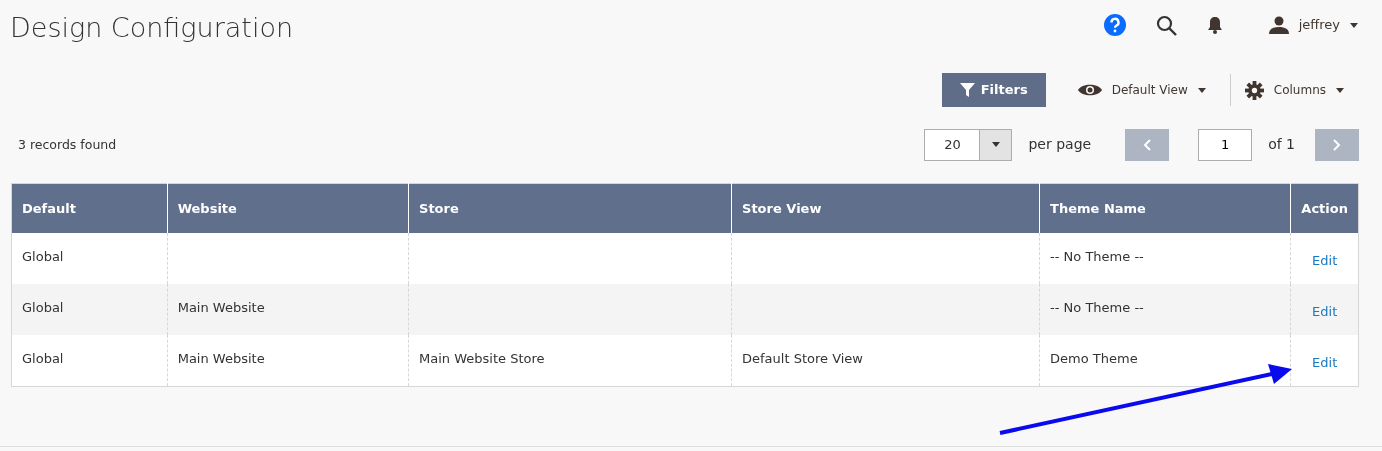 The width and height of the screenshot is (1382, 451). What do you see at coordinates (968, 144) in the screenshot?
I see `page-size-select: 20` at bounding box center [968, 144].